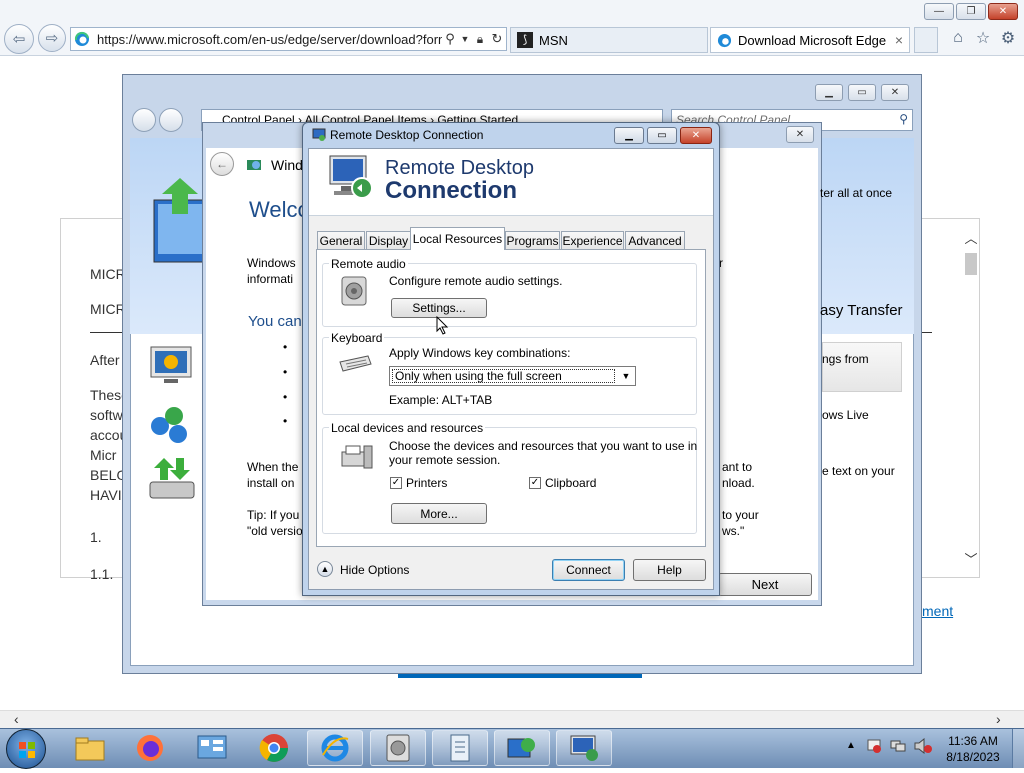 The image size is (1024, 773). I want to click on internet-explorer-icon, so click(335, 748).